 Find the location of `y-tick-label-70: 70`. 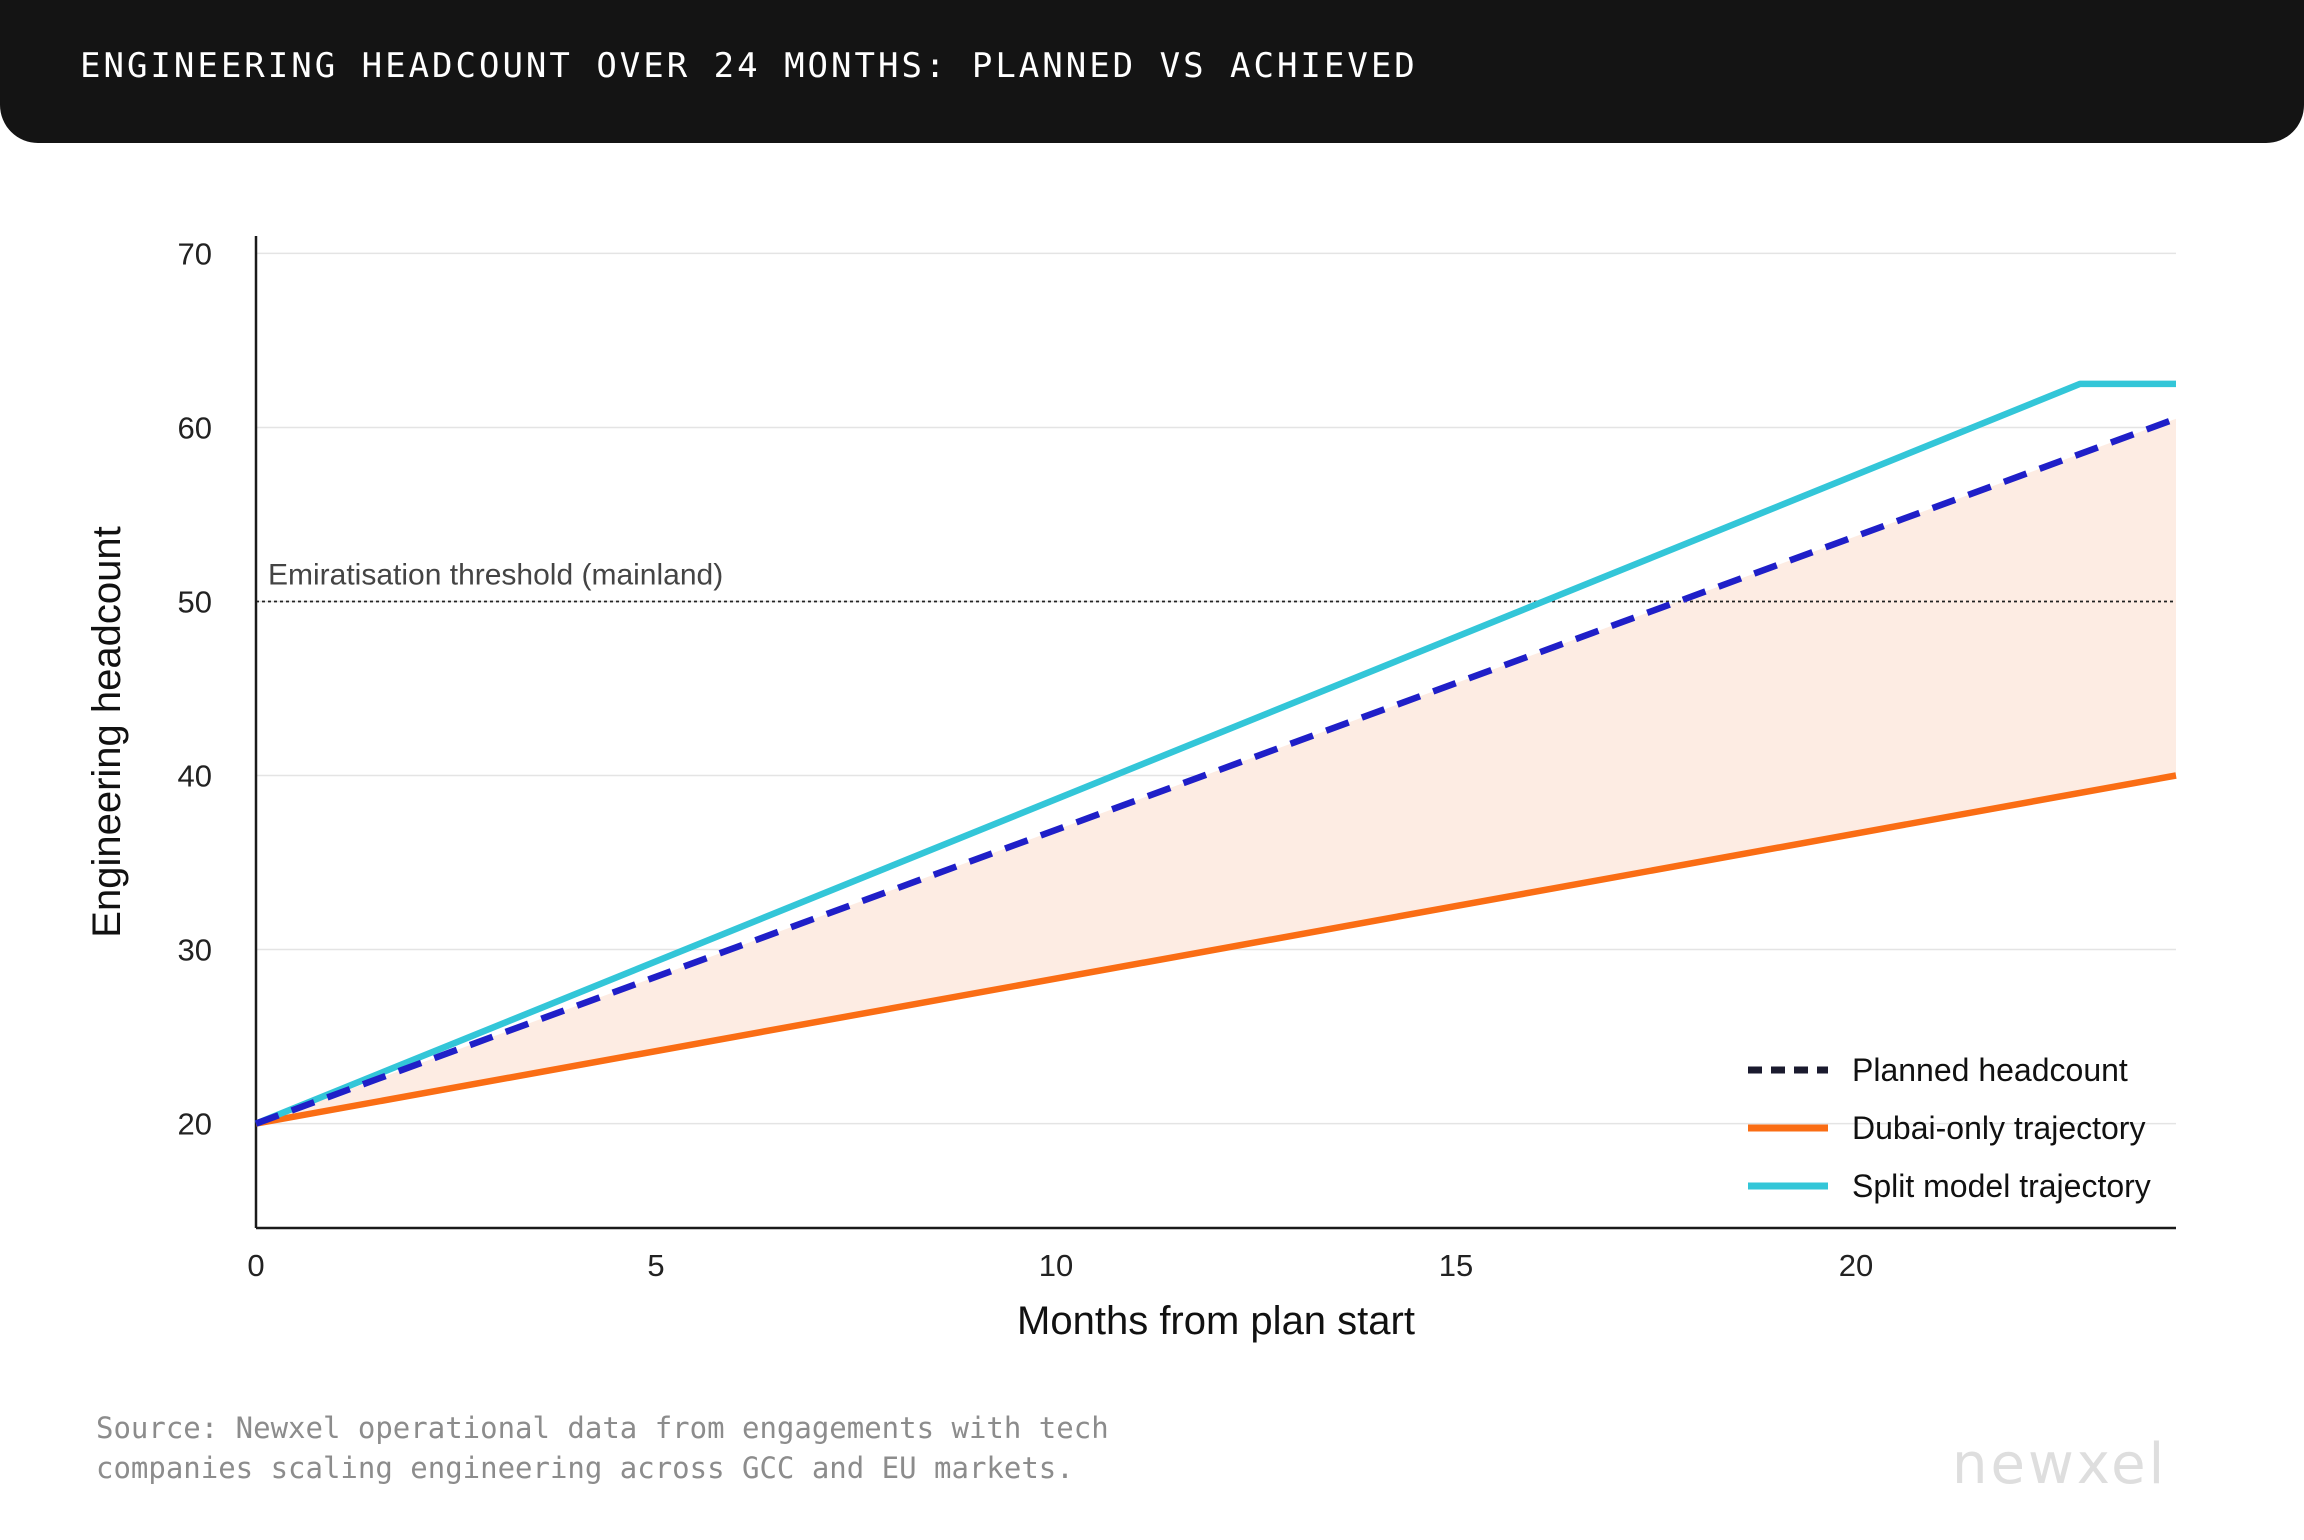

y-tick-label-70: 70 is located at coordinates (195, 253).